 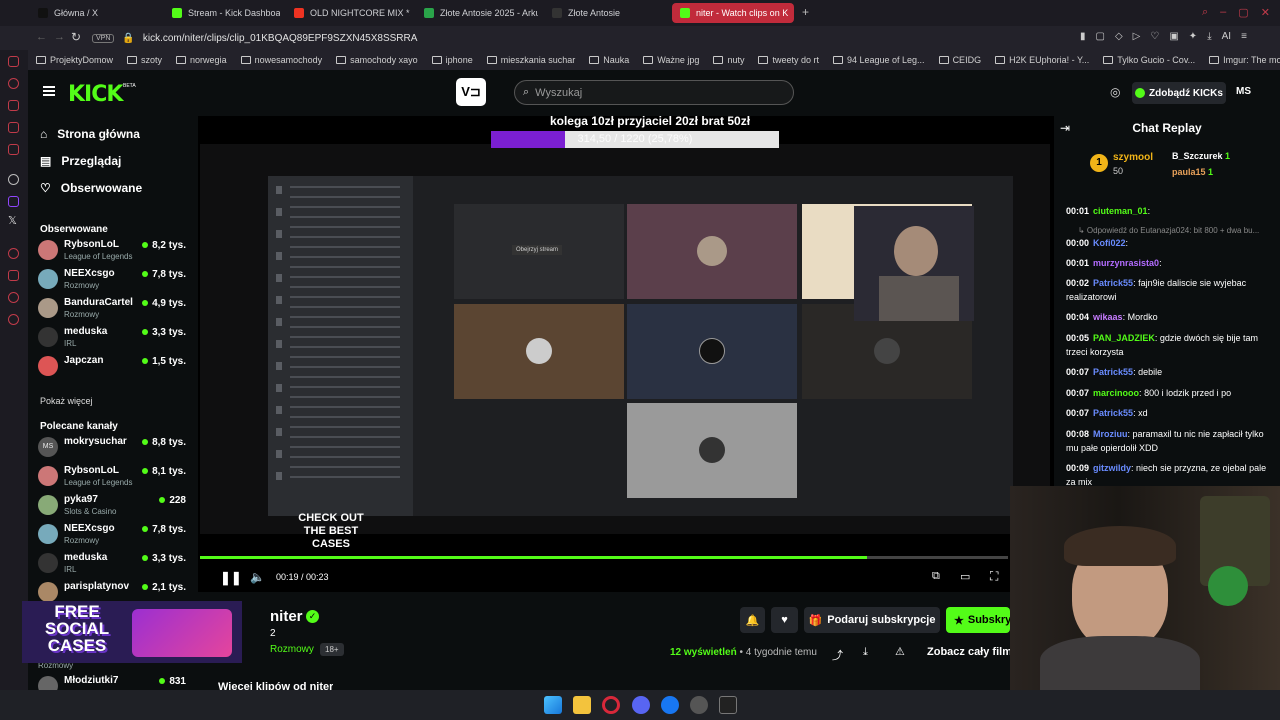 I want to click on follow-button: ♥, so click(x=784, y=620).